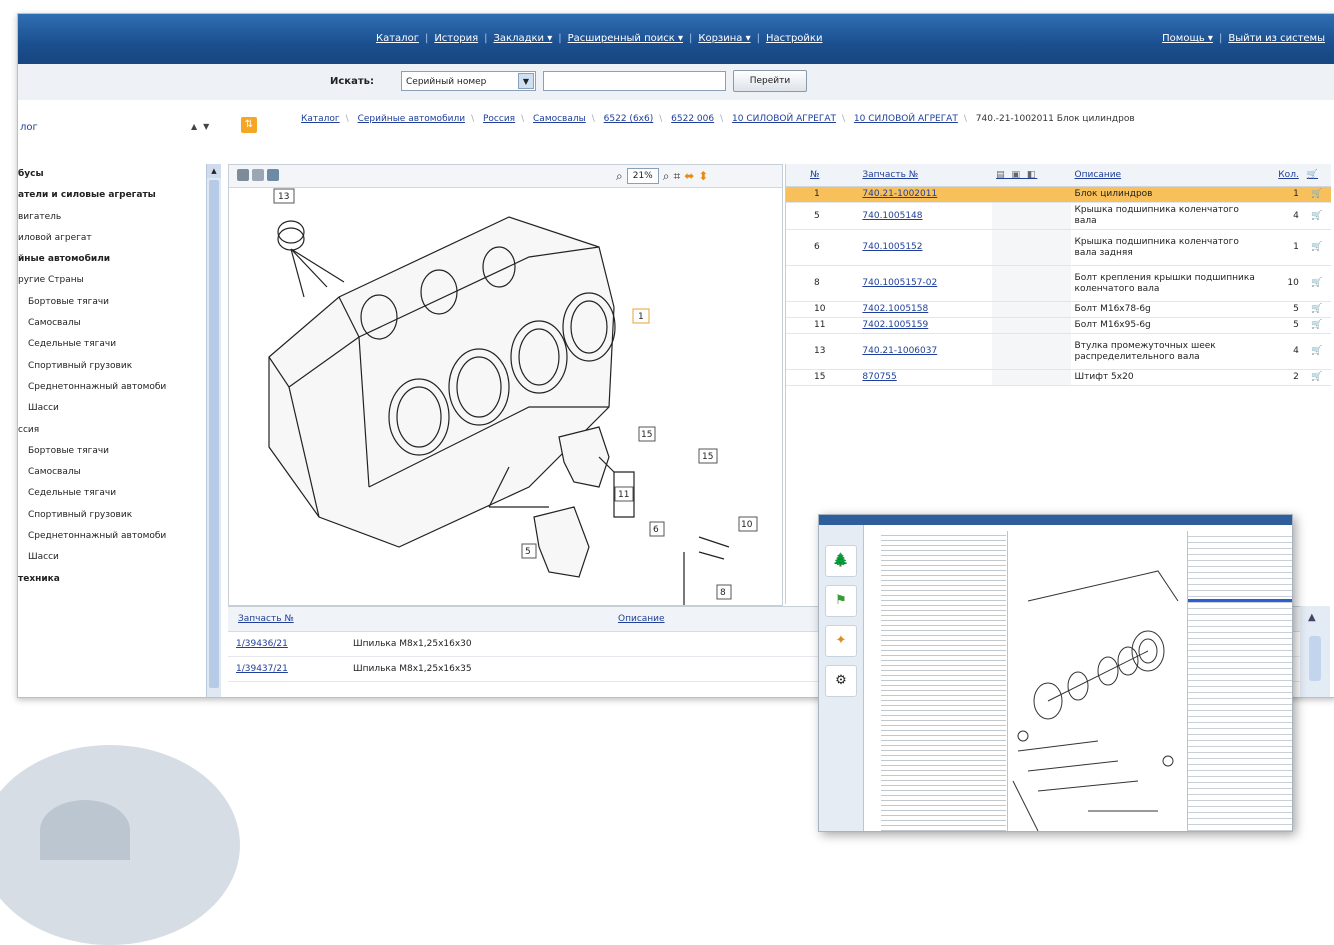 This screenshot has width=1334, height=945. I want to click on part-number-link: 740.21-1002011, so click(925, 194).